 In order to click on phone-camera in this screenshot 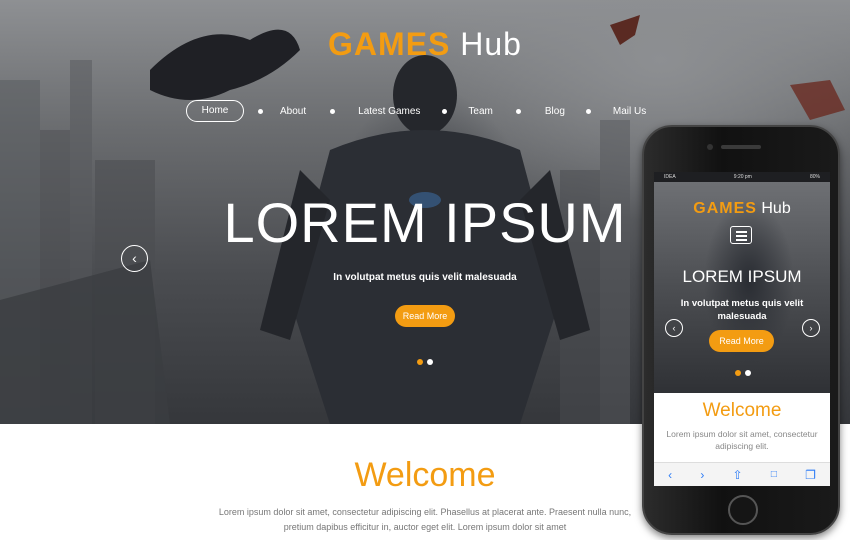, I will do `click(710, 147)`.